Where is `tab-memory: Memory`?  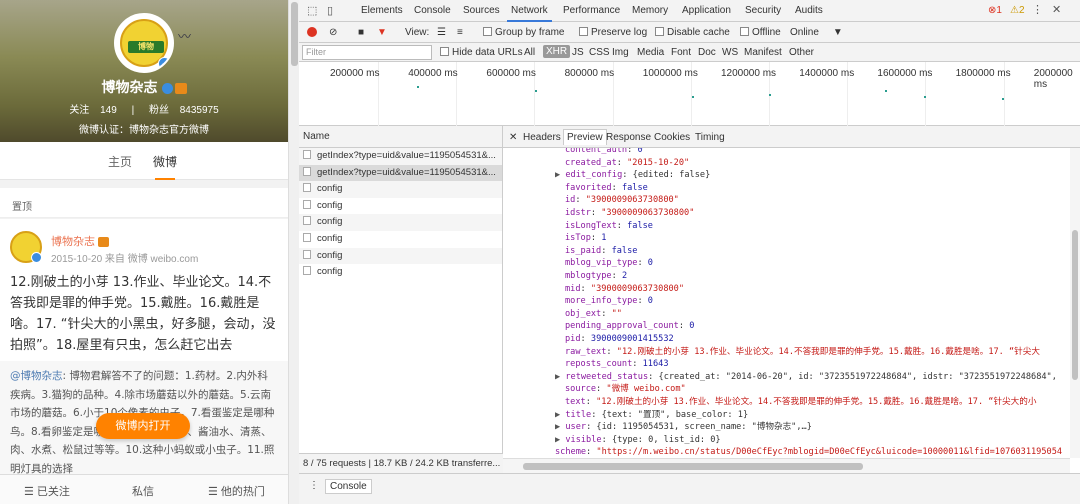
tab-memory: Memory is located at coordinates (650, 10).